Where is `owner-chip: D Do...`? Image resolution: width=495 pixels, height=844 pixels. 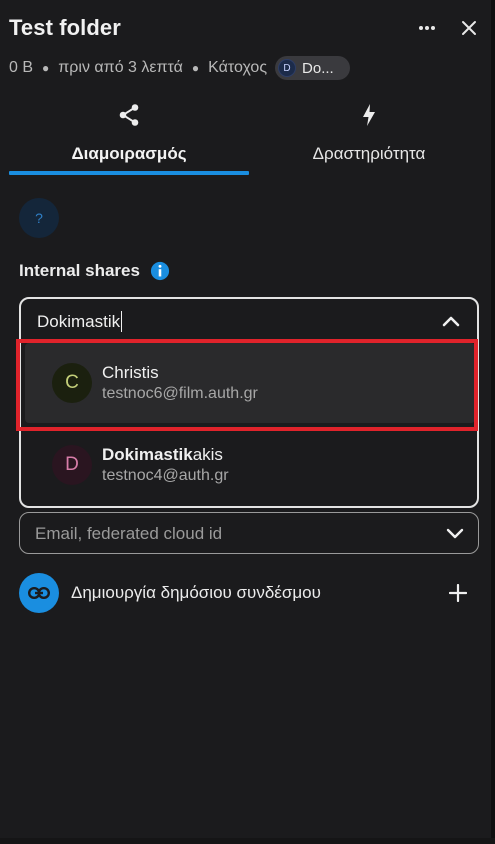 owner-chip: D Do... is located at coordinates (312, 68).